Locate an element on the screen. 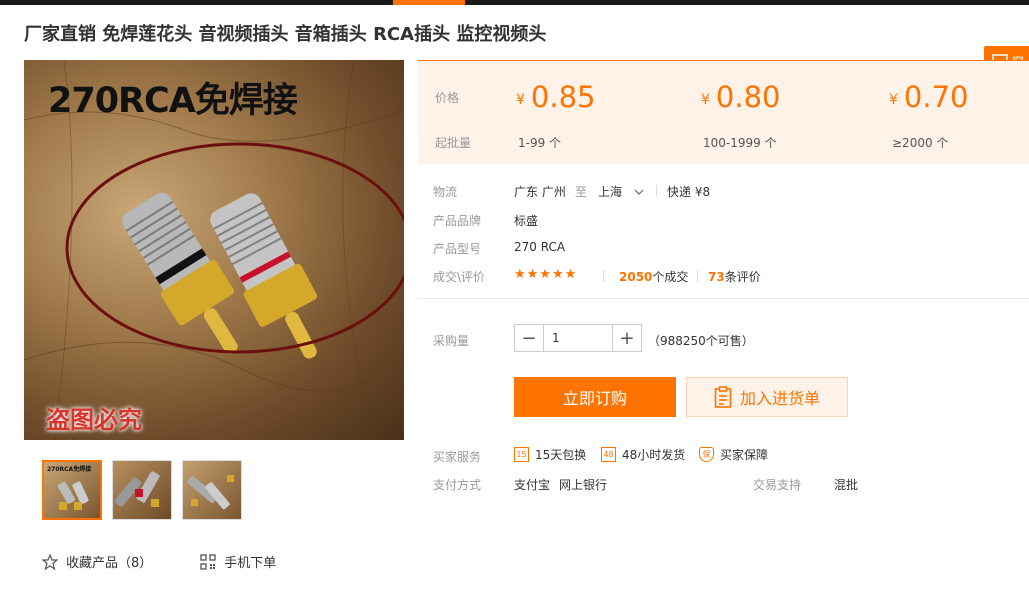 This screenshot has width=1029, height=589. price-tier-2: ¥0.80 is located at coordinates (741, 97).